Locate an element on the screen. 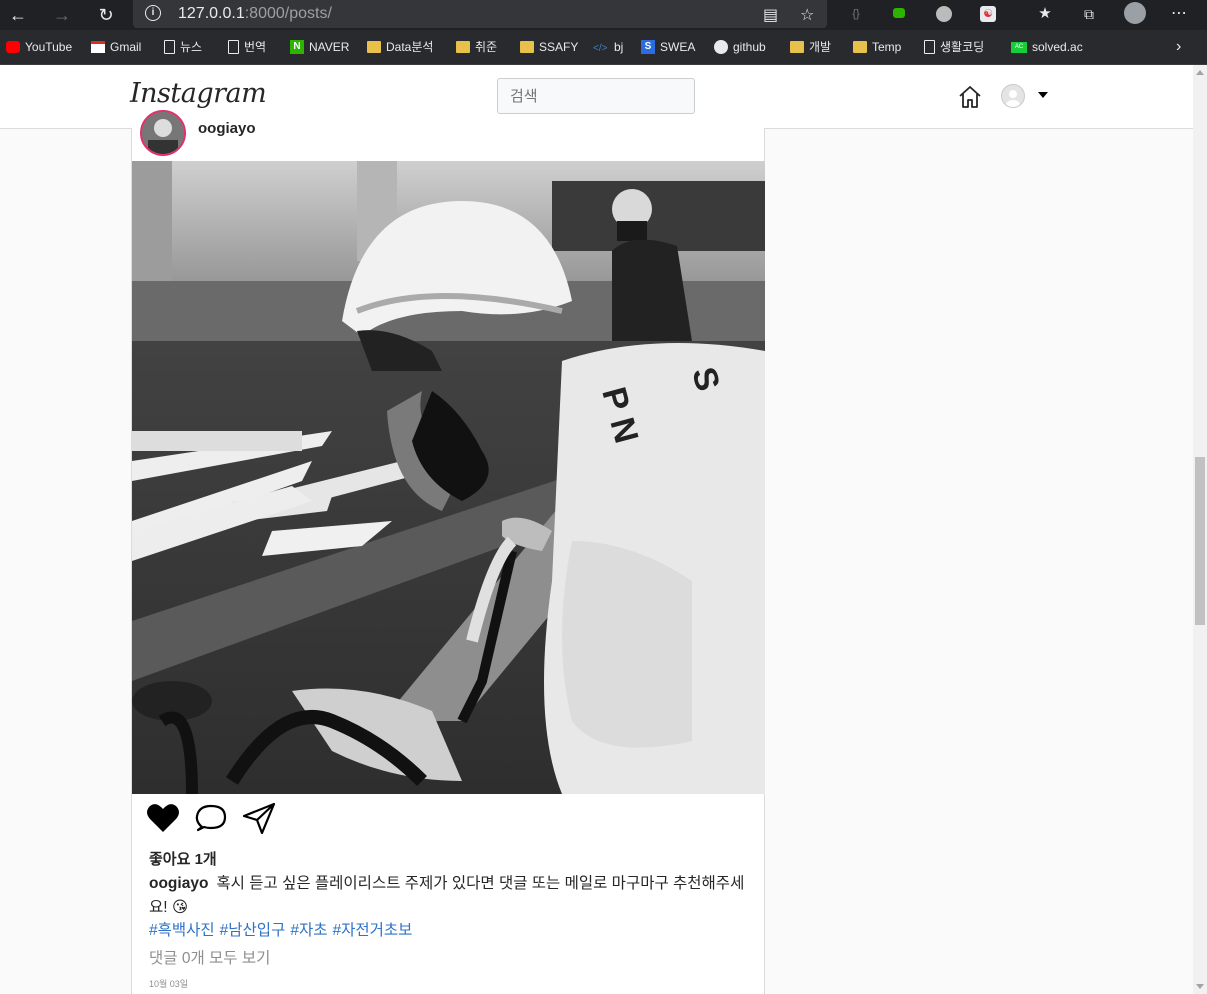 Image resolution: width=1207 pixels, height=994 pixels. post-date: 10월 03일 is located at coordinates (169, 984).